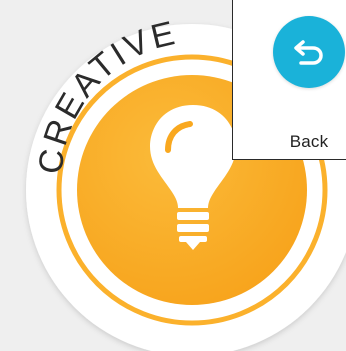 The width and height of the screenshot is (346, 351). I want to click on undo-arrow-icon, so click(308, 52).